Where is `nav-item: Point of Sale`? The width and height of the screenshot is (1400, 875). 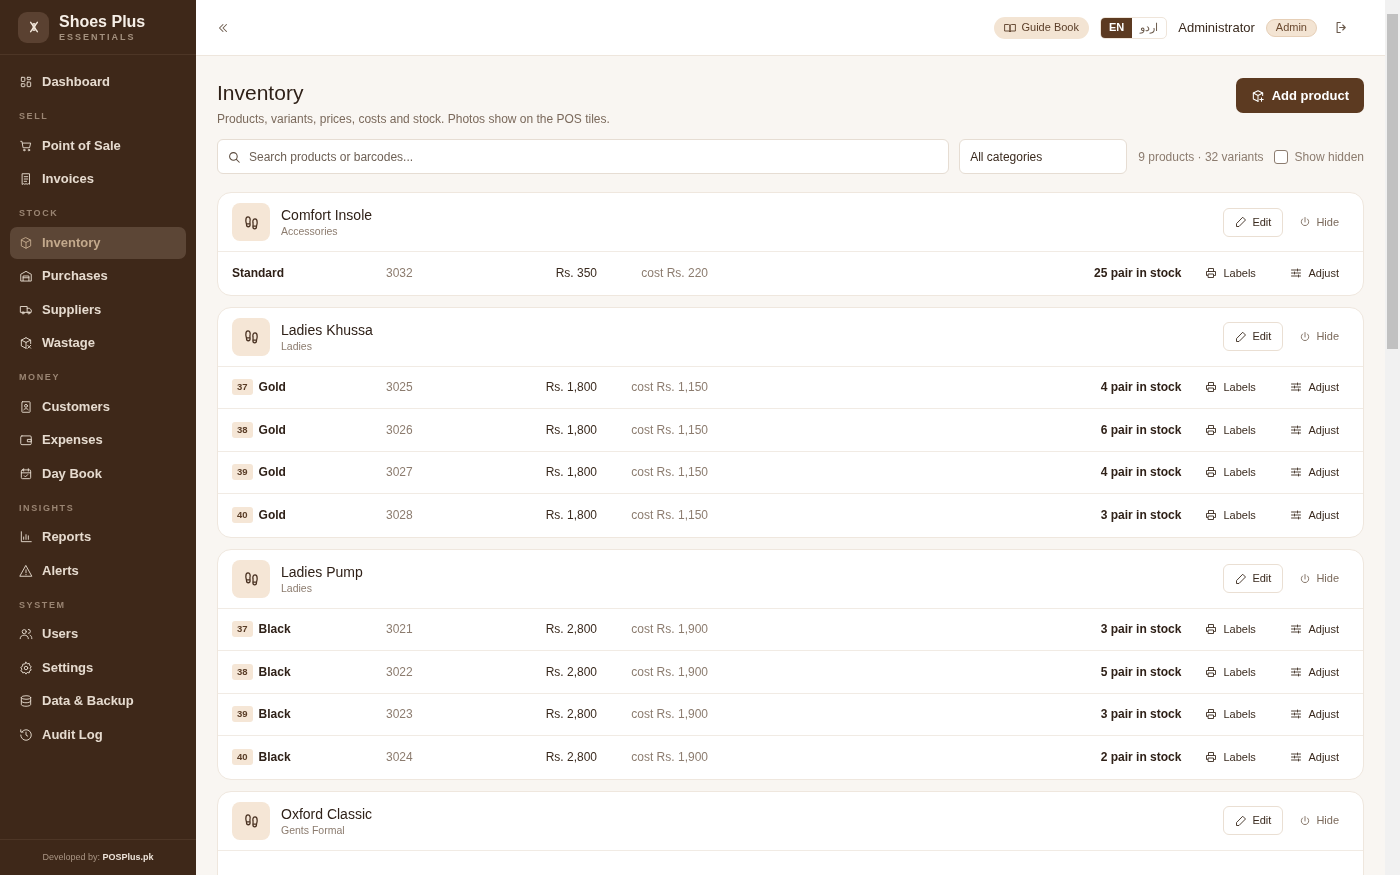
nav-item: Point of Sale is located at coordinates (98, 145).